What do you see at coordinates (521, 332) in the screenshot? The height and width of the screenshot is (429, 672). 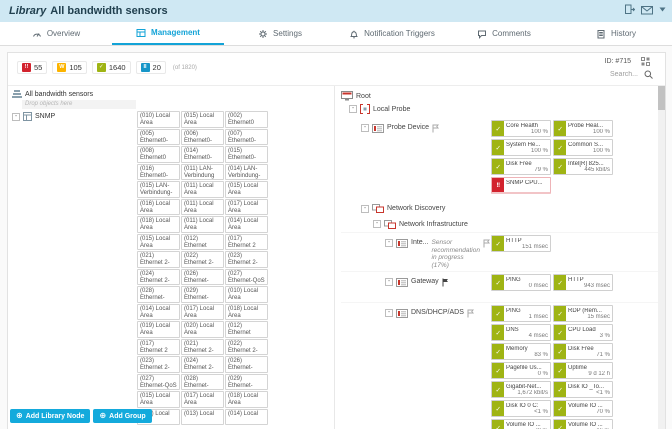 I see `sensor-chip: ✓ DNS 4 msec` at bounding box center [521, 332].